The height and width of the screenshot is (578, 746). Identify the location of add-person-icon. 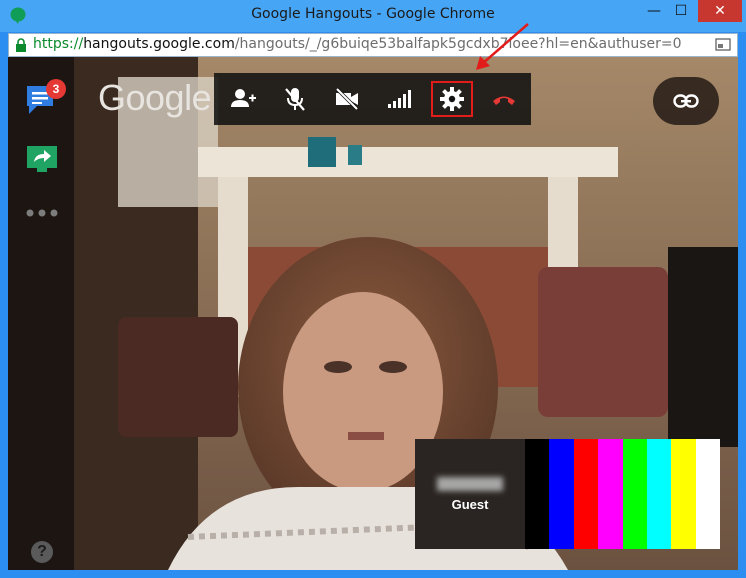
(243, 98).